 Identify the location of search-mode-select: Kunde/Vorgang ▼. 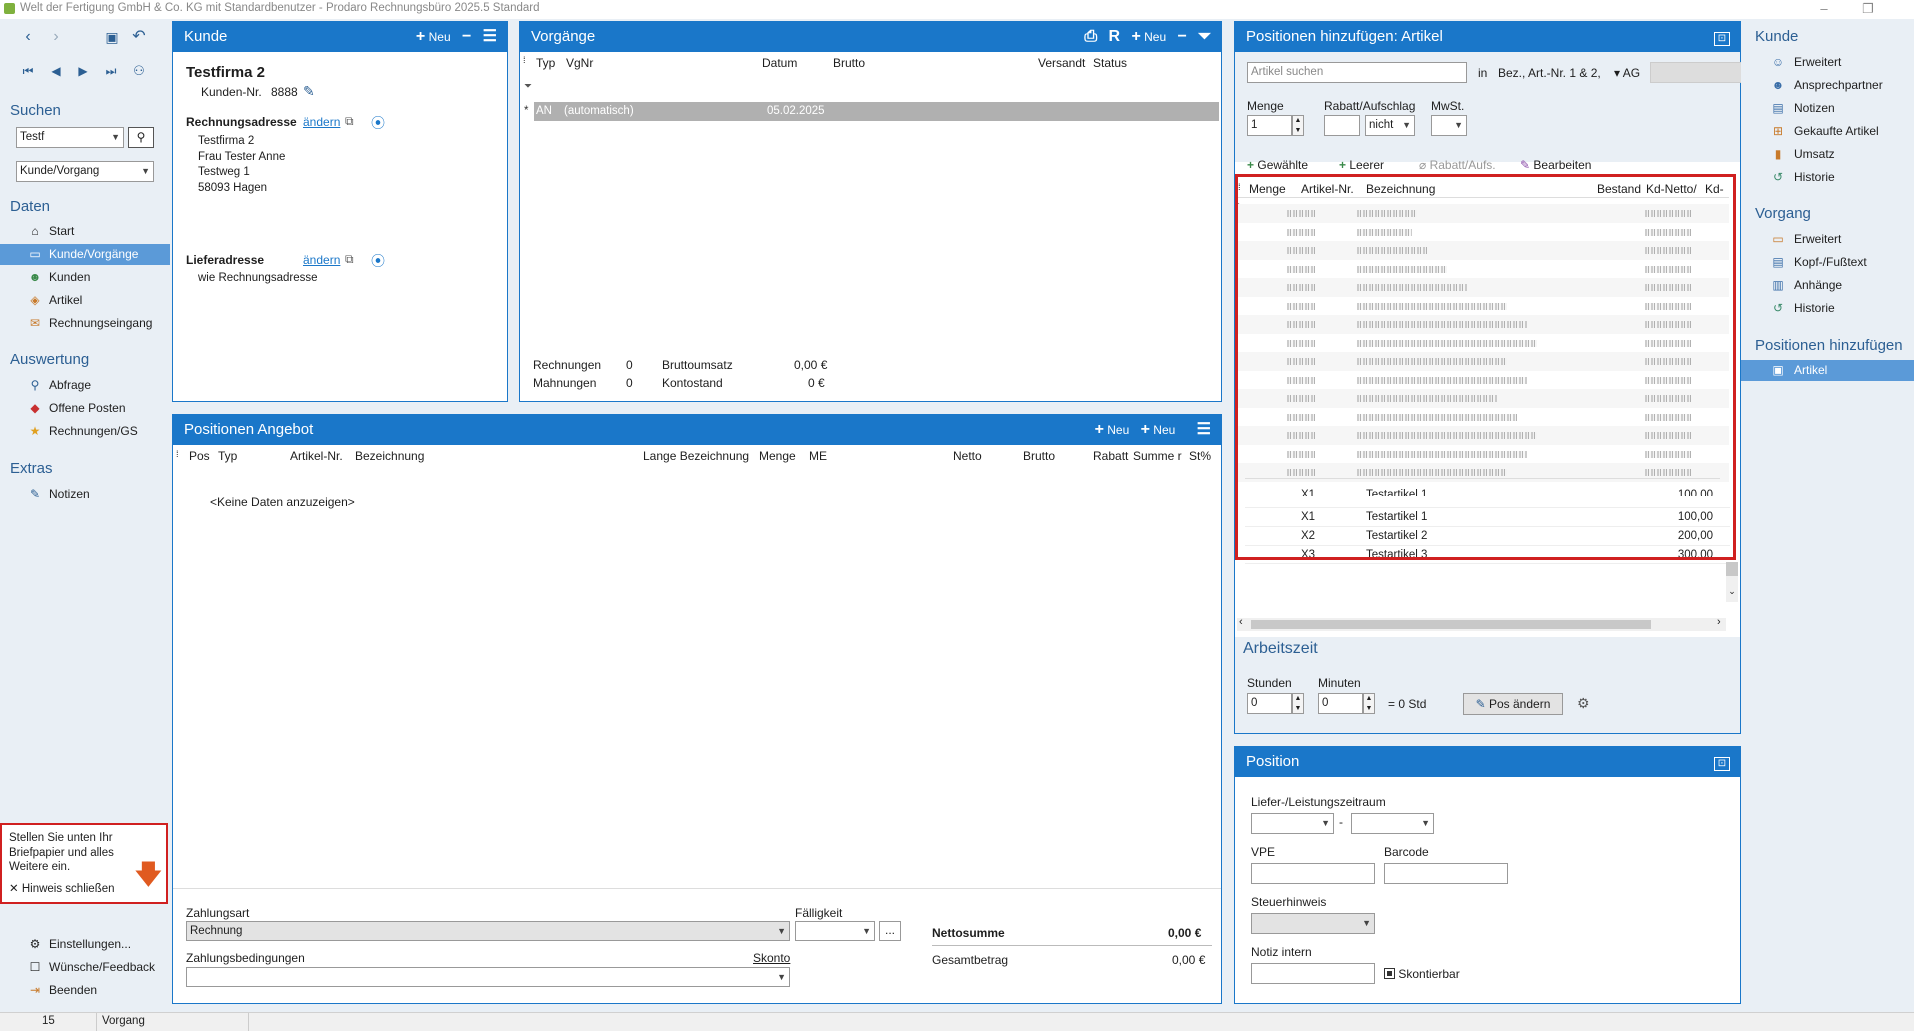
(85, 171).